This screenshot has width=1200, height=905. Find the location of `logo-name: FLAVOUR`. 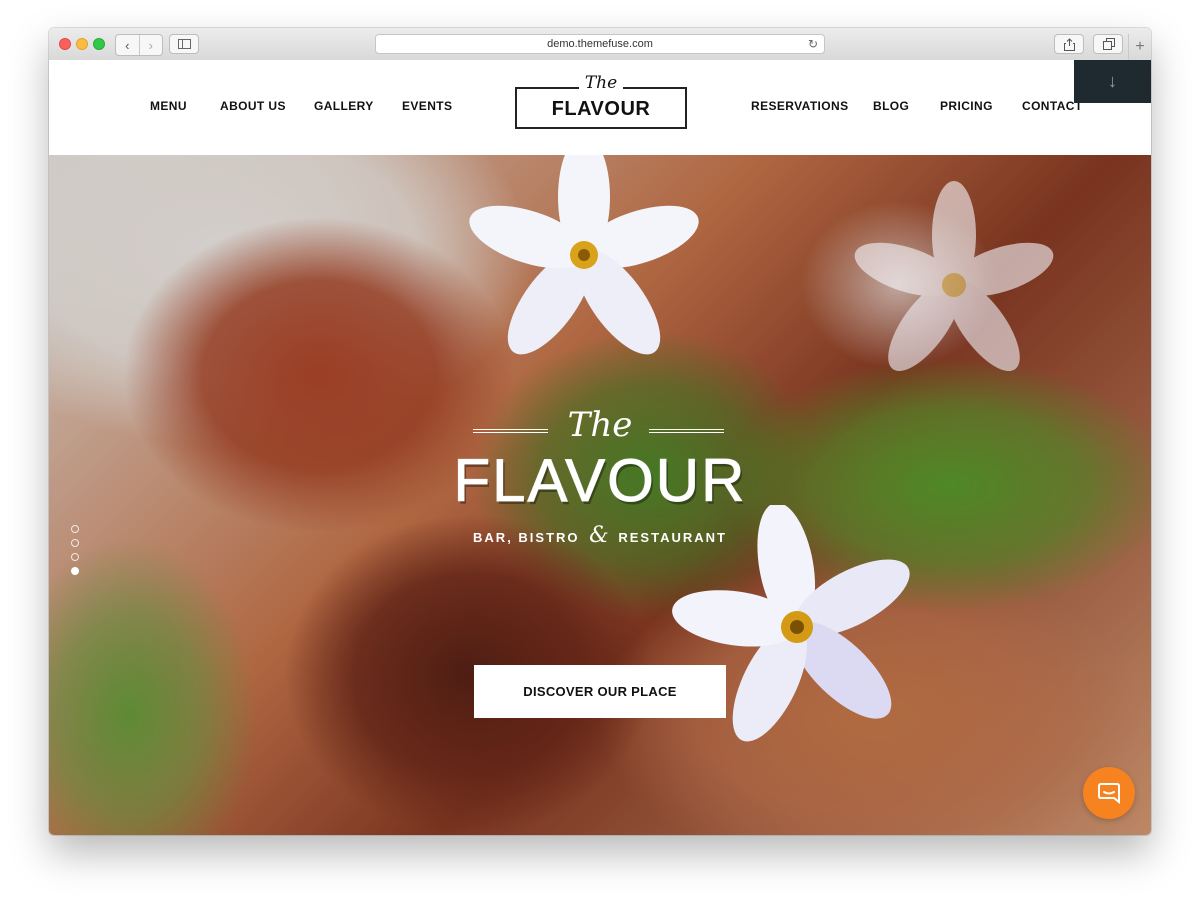

logo-name: FLAVOUR is located at coordinates (601, 109).